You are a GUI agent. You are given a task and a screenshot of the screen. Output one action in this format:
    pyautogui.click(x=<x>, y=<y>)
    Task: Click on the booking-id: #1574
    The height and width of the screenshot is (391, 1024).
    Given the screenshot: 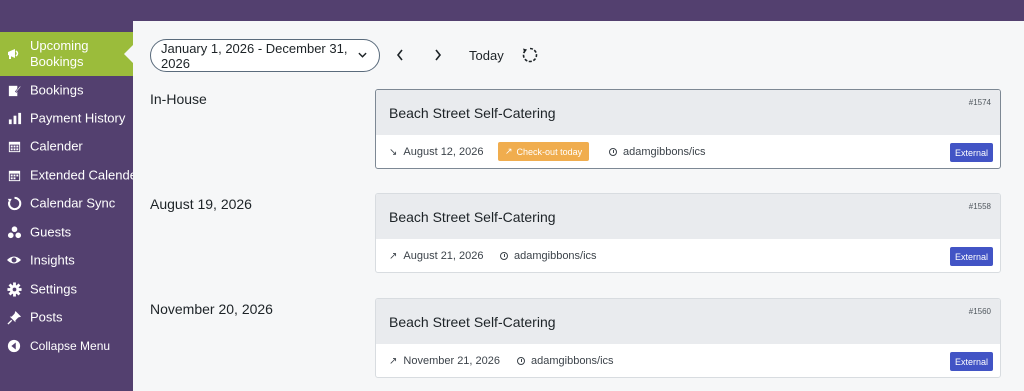 What is the action you would take?
    pyautogui.click(x=979, y=102)
    